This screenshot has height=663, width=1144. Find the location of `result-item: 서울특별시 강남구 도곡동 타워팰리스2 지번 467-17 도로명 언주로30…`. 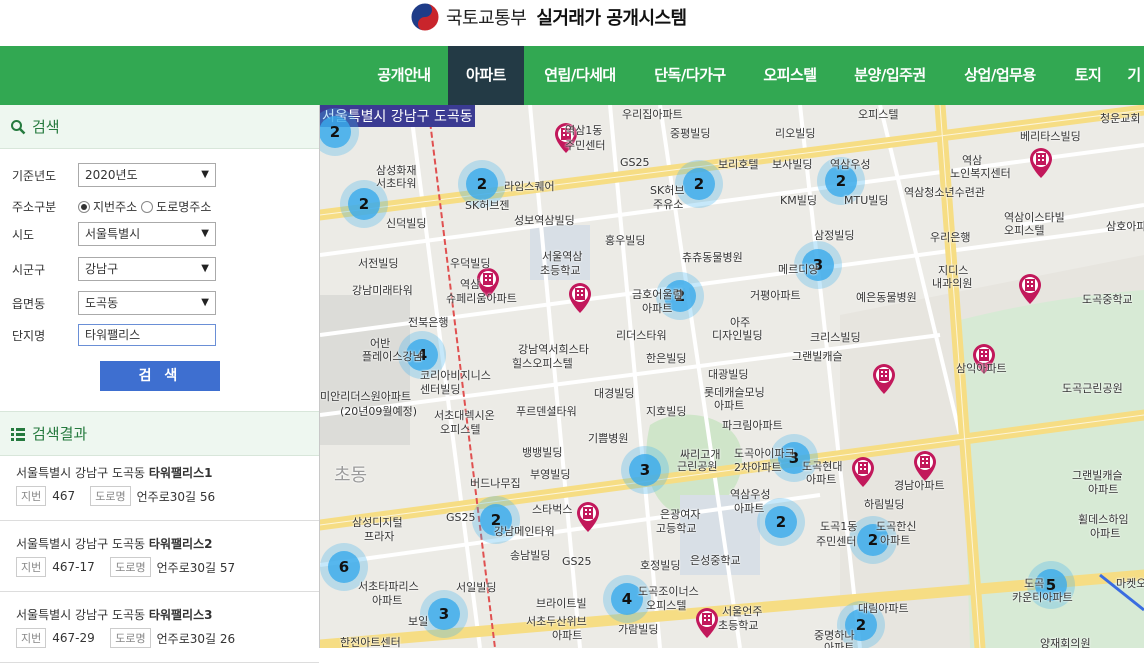

result-item: 서울특별시 강남구 도곡동 타워팰리스2 지번 467-17 도로명 언주로30… is located at coordinates (159, 556).